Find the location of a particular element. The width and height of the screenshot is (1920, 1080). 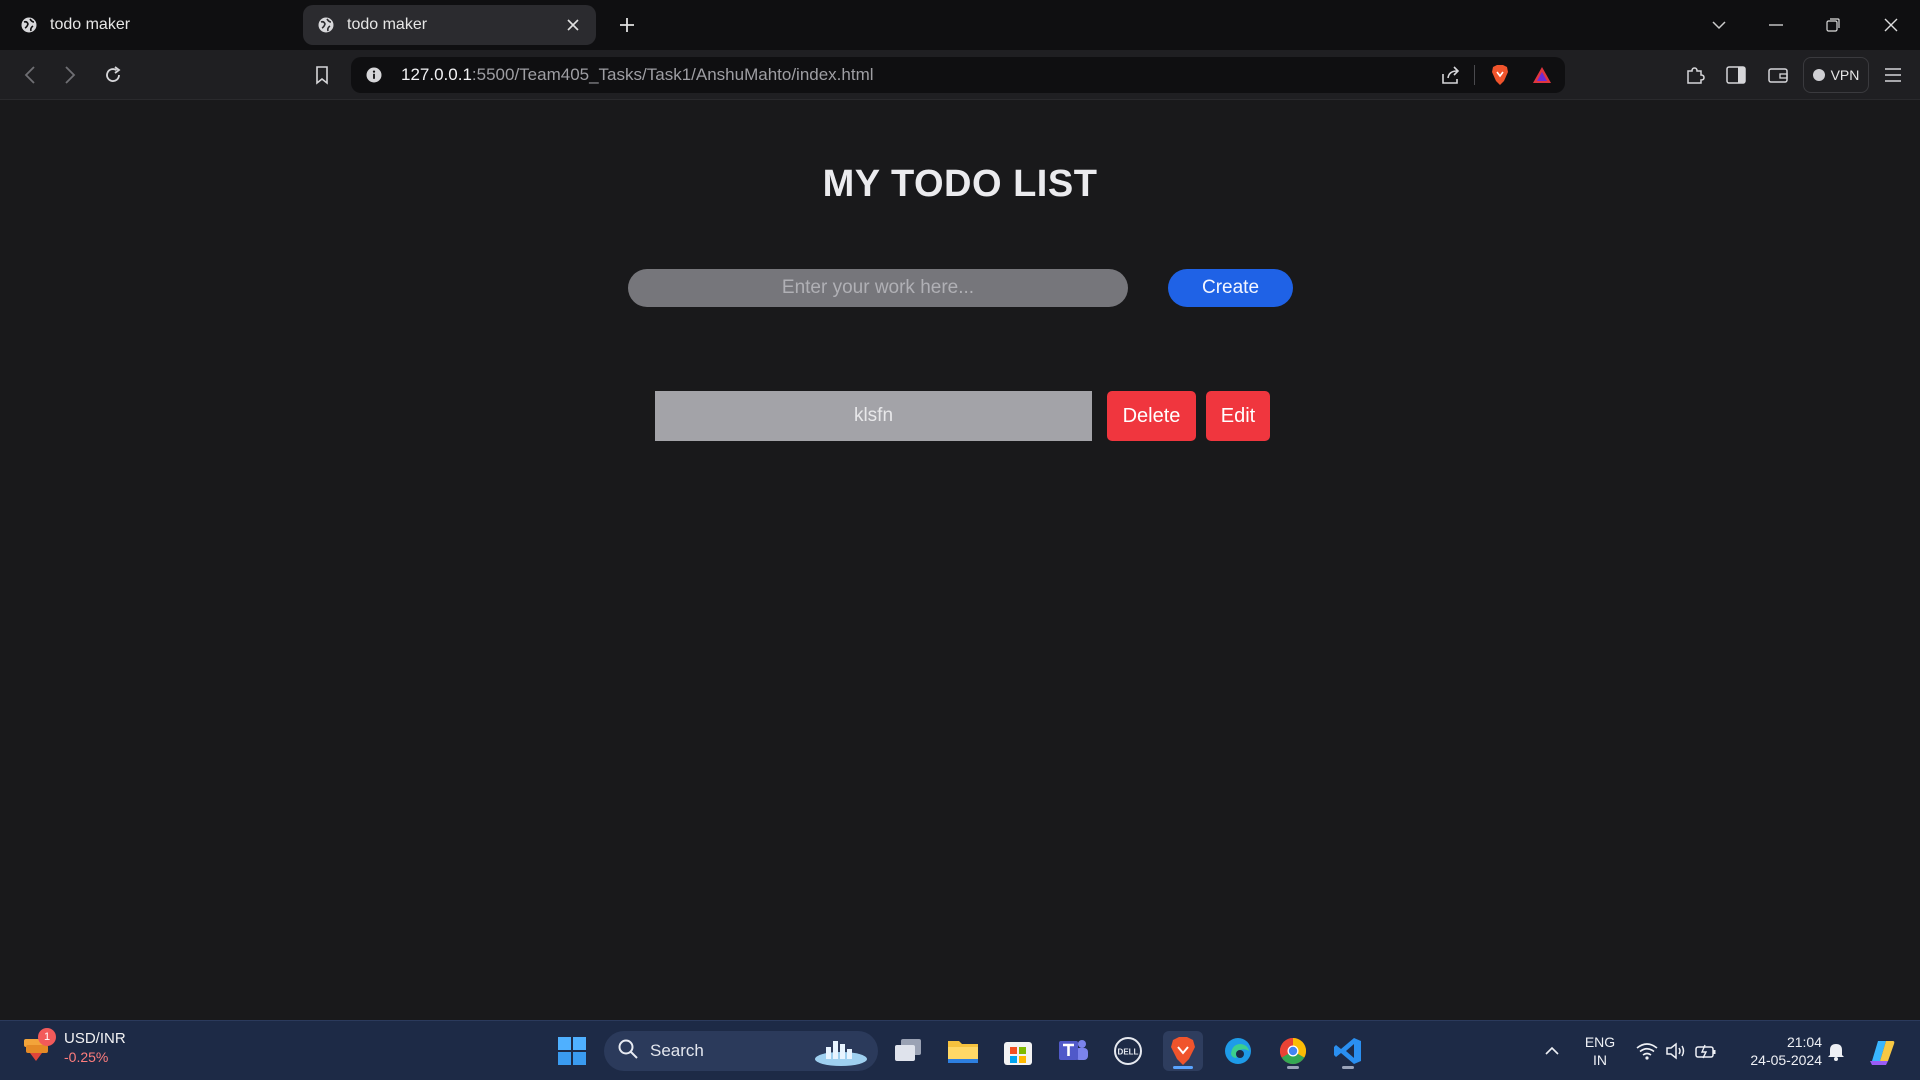

back-arrow-icon is located at coordinates (30, 75).